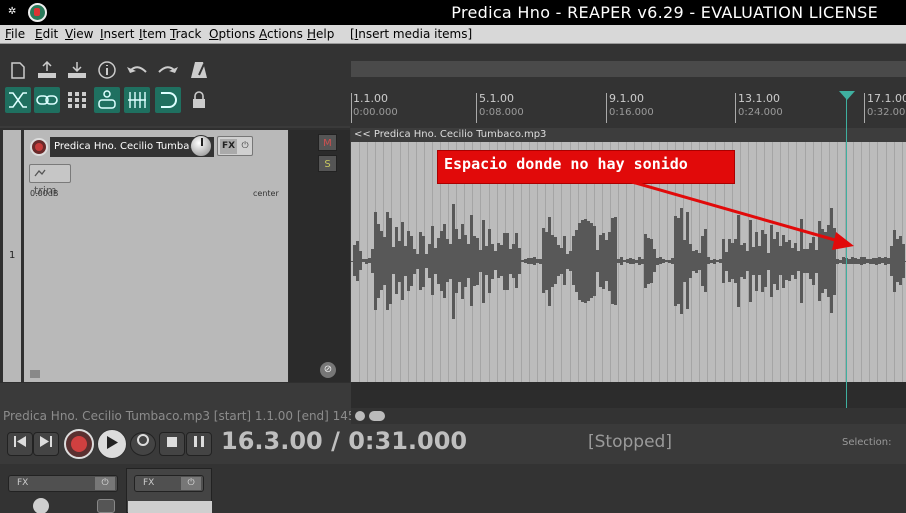 The image size is (906, 513). Describe the element at coordinates (742, 215) in the screenshot. I see `annotation-arrow` at that location.